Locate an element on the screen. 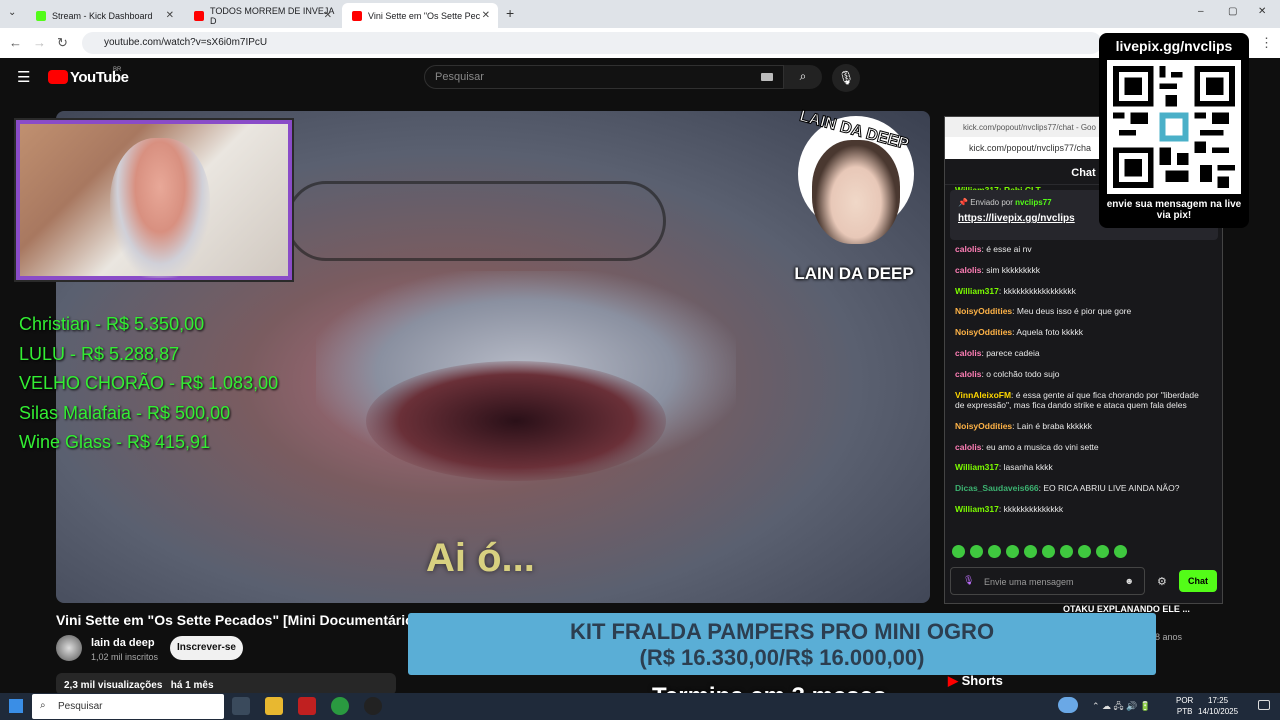 The image size is (1280, 720). chat-message: NoisyOddities: Lain é braba kkkkkk is located at coordinates (1024, 425).